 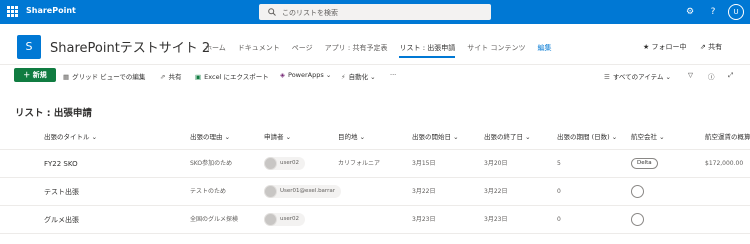 What do you see at coordinates (259, 50) in the screenshot?
I see `nav-documents: ドキュメント` at bounding box center [259, 50].